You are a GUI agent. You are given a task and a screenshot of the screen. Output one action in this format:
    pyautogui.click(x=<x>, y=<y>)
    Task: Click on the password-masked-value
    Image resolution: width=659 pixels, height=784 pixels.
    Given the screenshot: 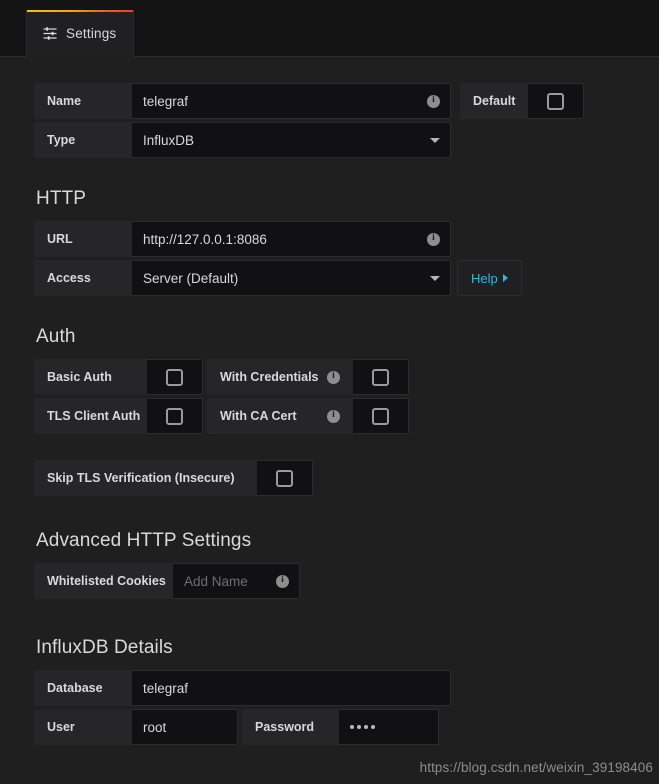 What is the action you would take?
    pyautogui.click(x=362, y=727)
    